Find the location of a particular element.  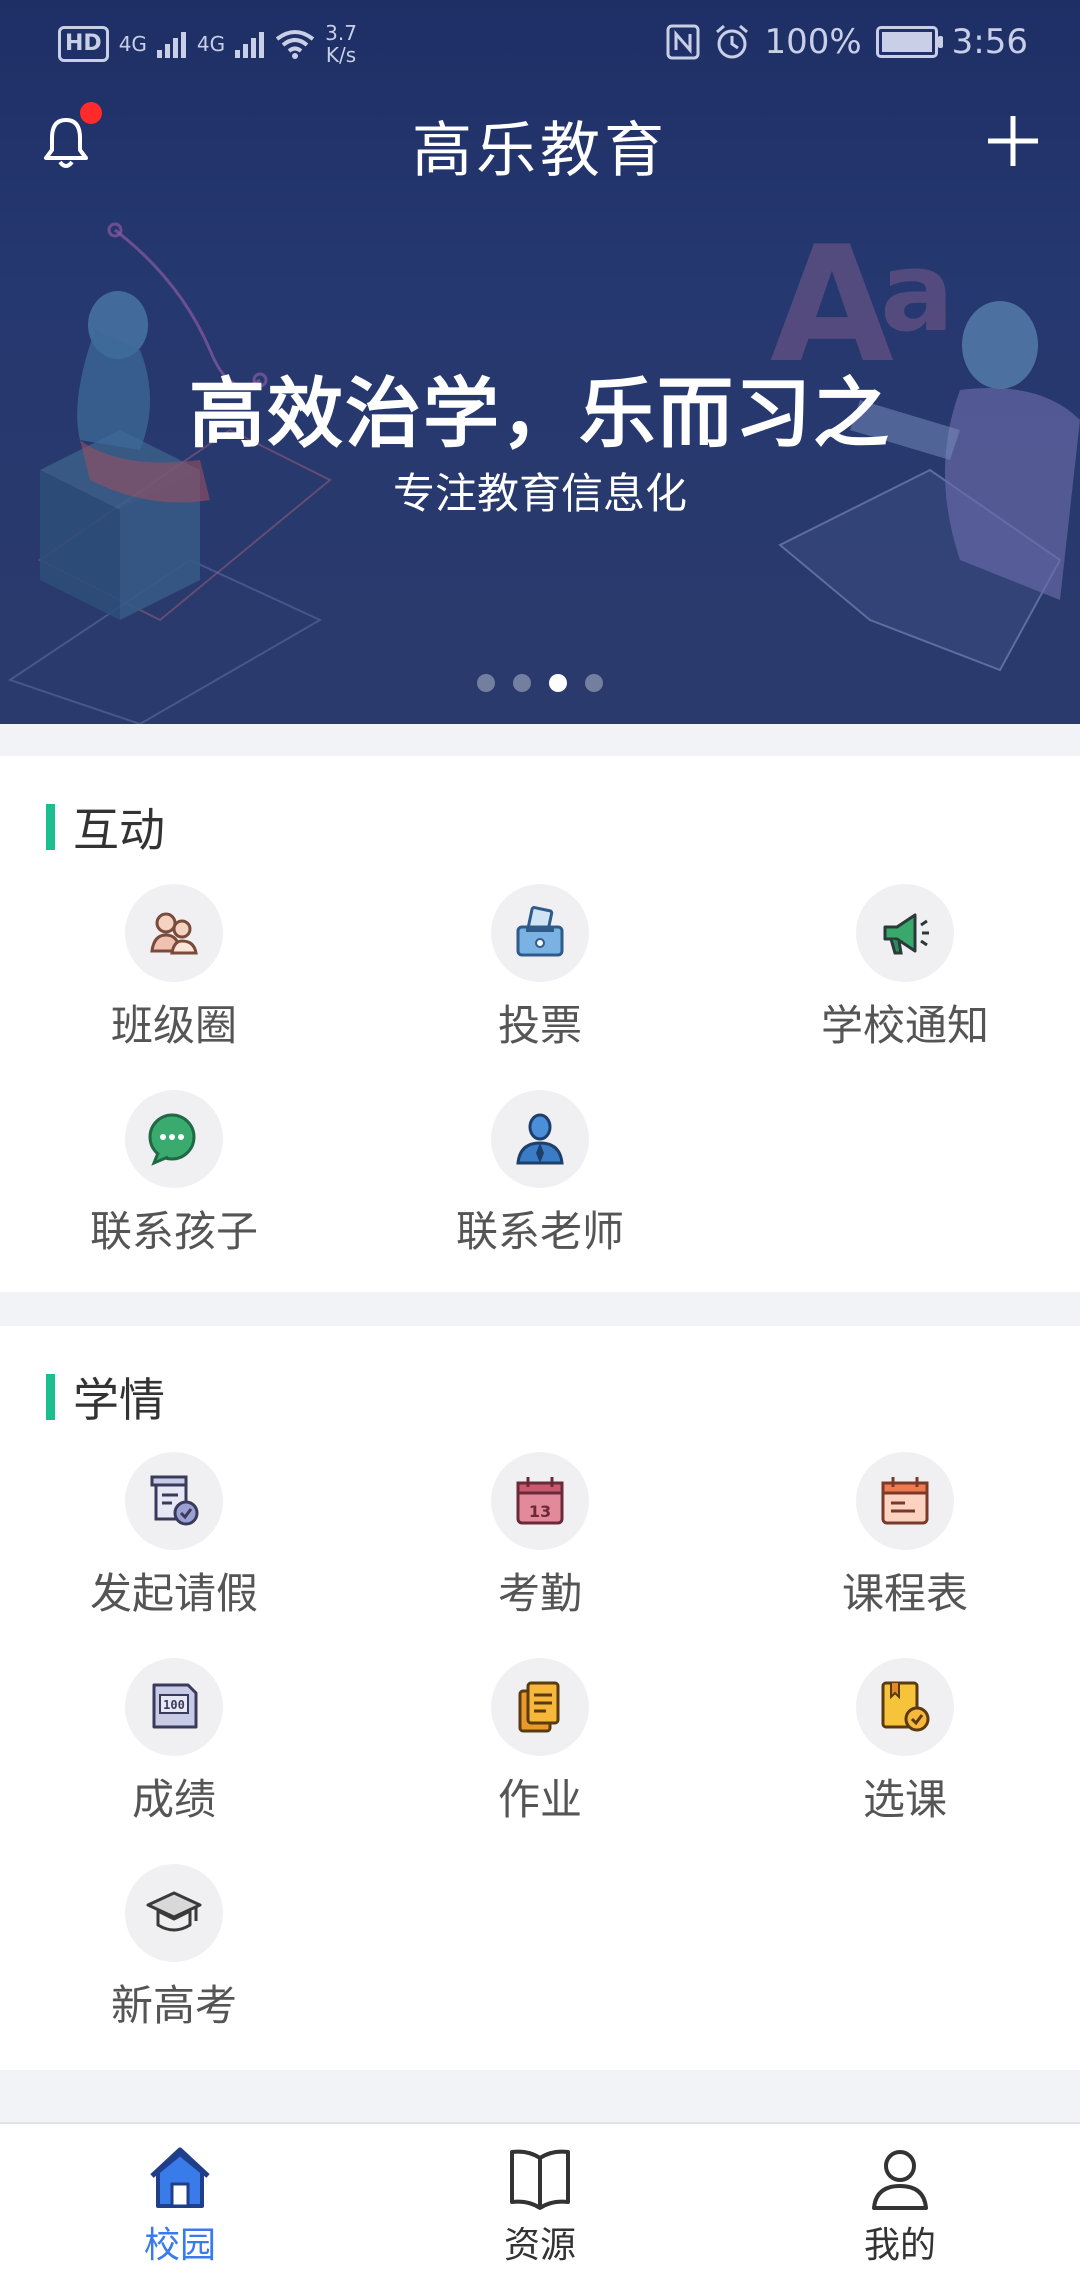

menu-item-course-select: 选课 is located at coordinates (905, 1742).